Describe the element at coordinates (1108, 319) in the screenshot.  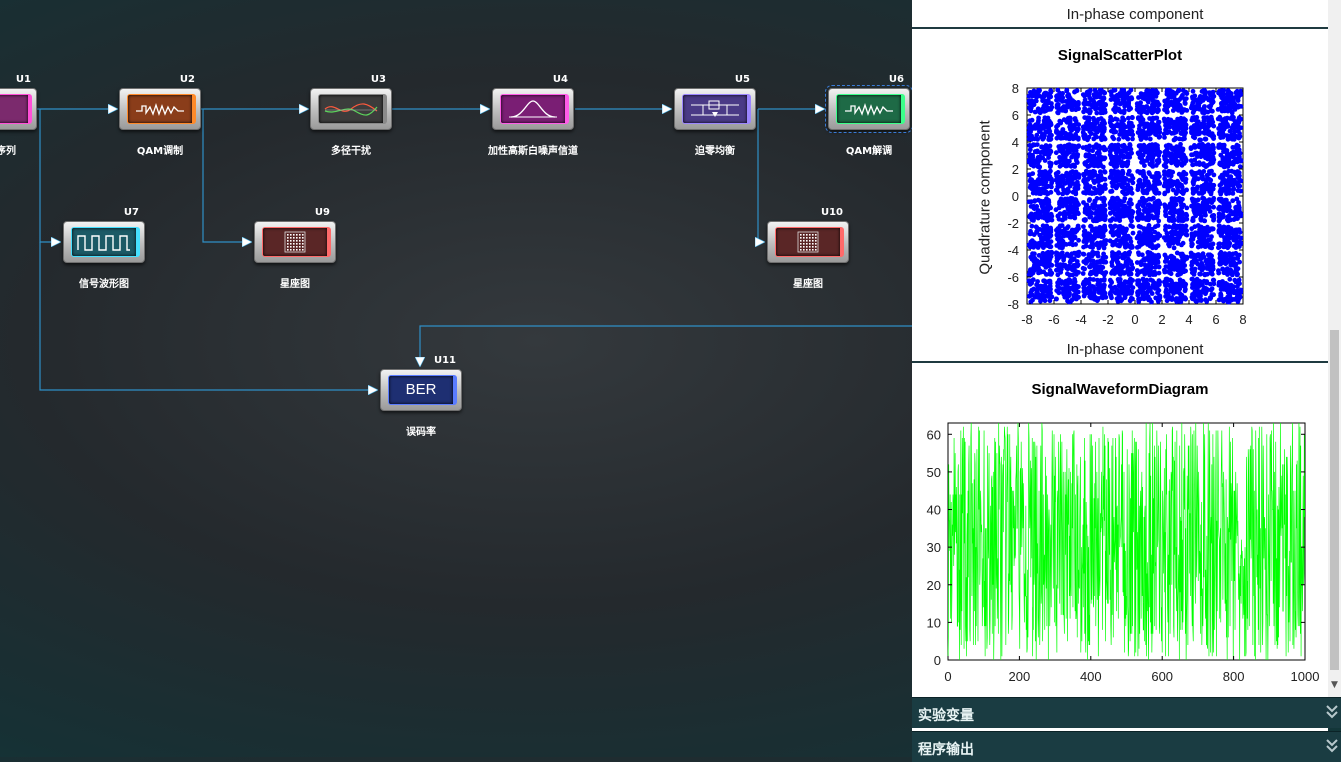
I see `x-tick-label: -2` at that location.